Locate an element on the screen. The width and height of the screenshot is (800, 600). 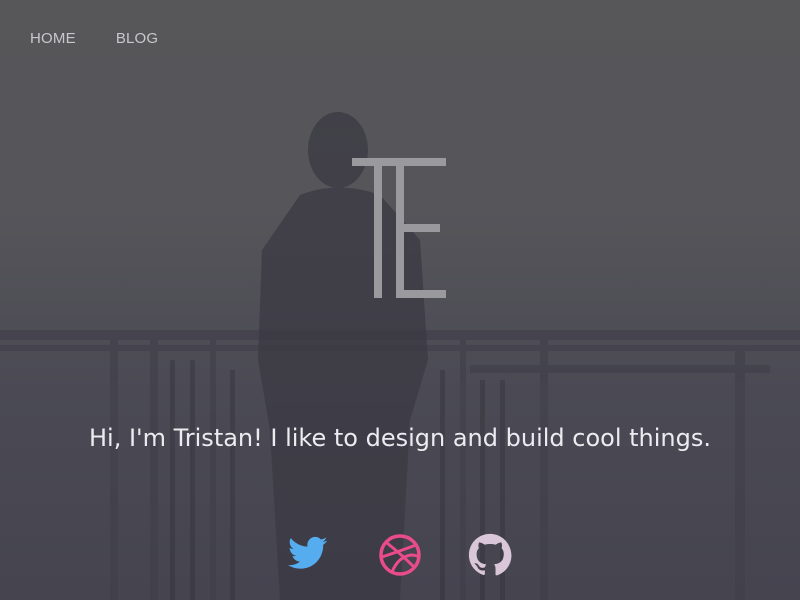
twitter-link is located at coordinates (310, 555).